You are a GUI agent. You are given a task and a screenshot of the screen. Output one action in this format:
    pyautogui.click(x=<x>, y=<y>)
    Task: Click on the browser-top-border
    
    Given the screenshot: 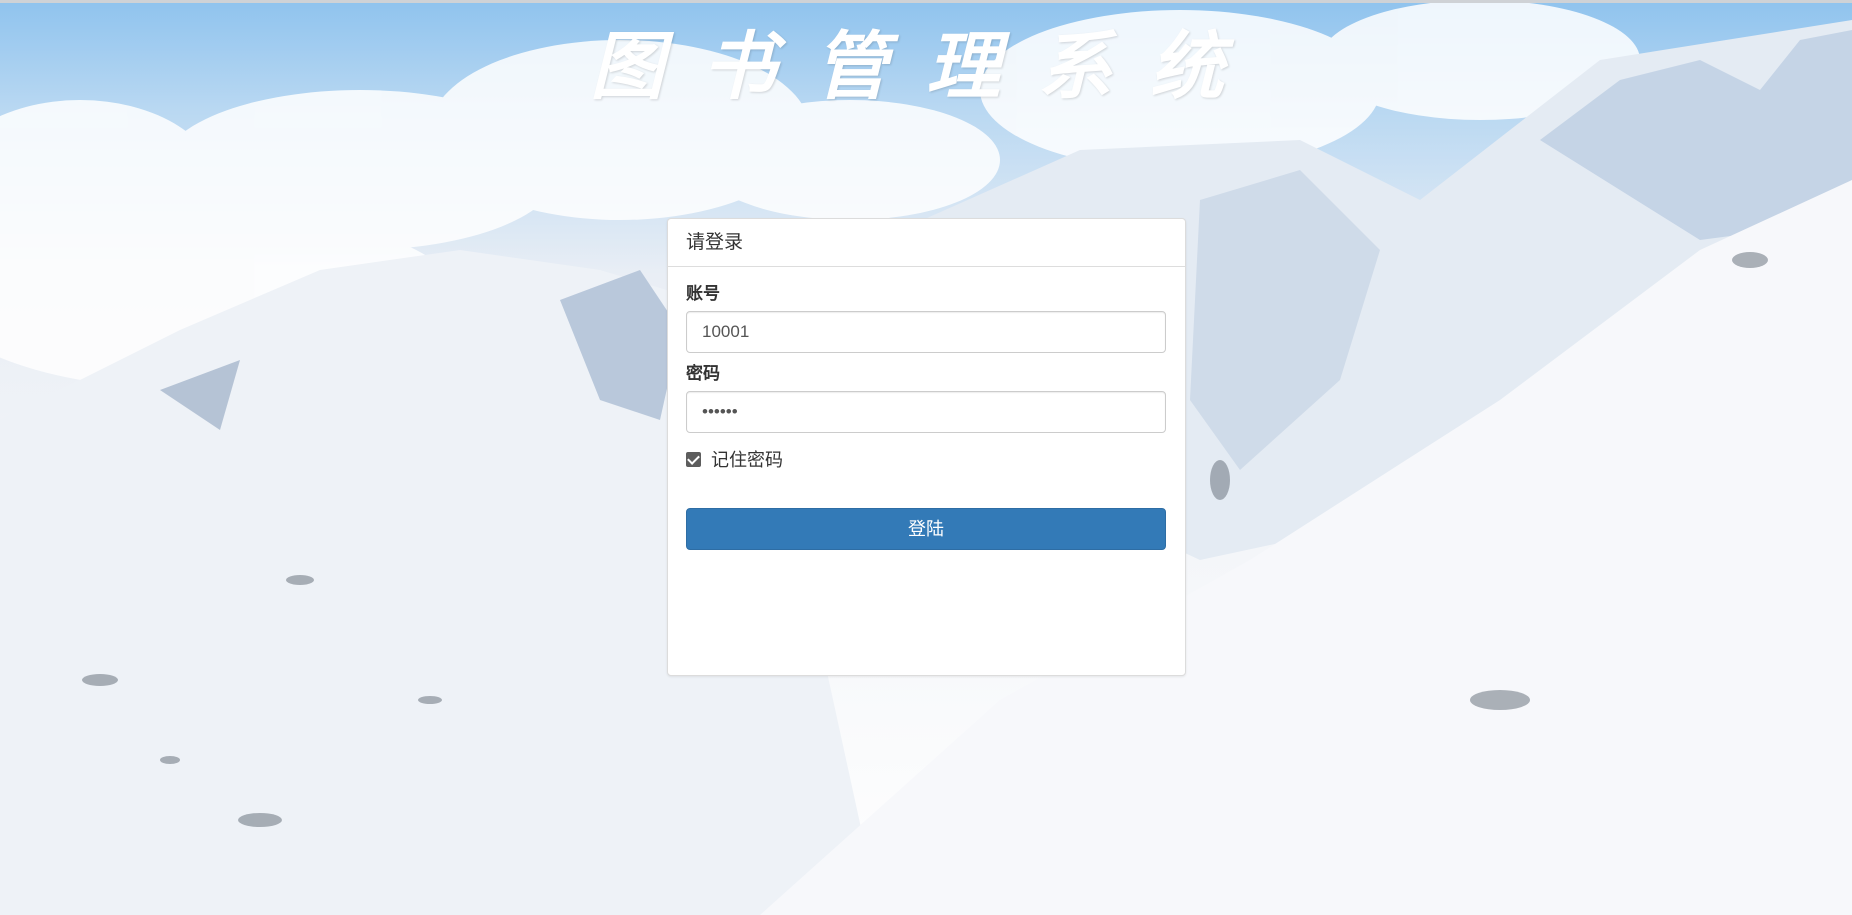 What is the action you would take?
    pyautogui.click(x=926, y=1)
    